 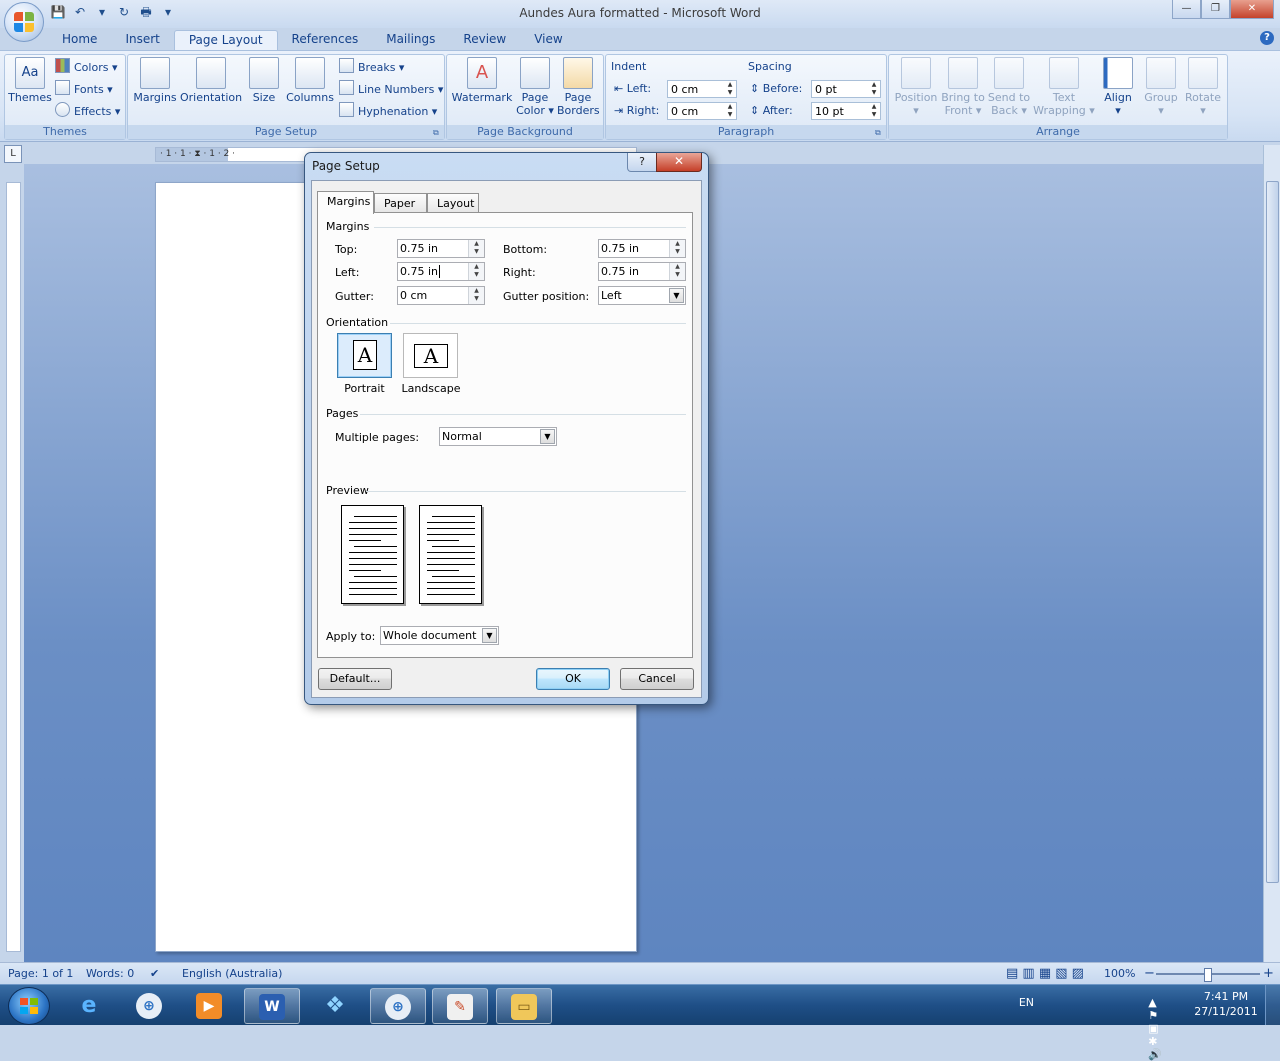 What do you see at coordinates (40, 974) in the screenshot?
I see `page-count: Page: 1 of 1` at bounding box center [40, 974].